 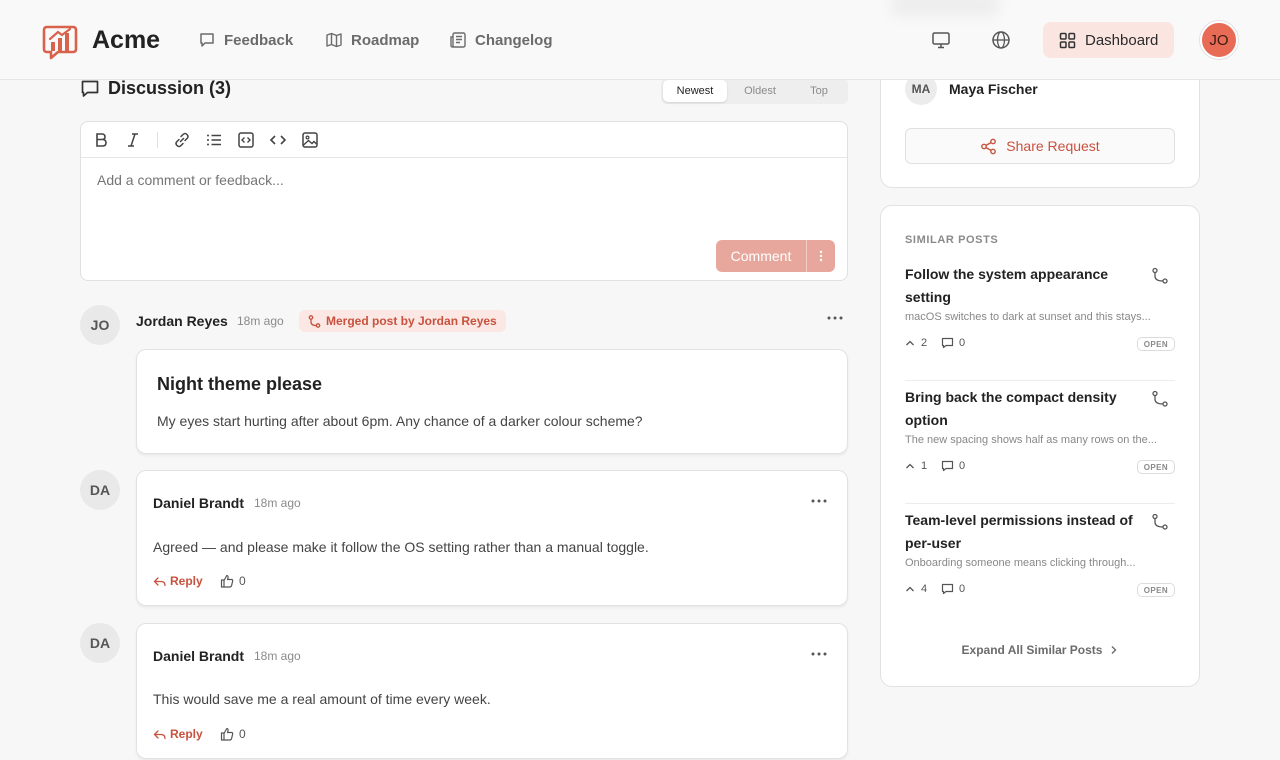 I want to click on comment-submit-button: Comment, so click(x=761, y=256).